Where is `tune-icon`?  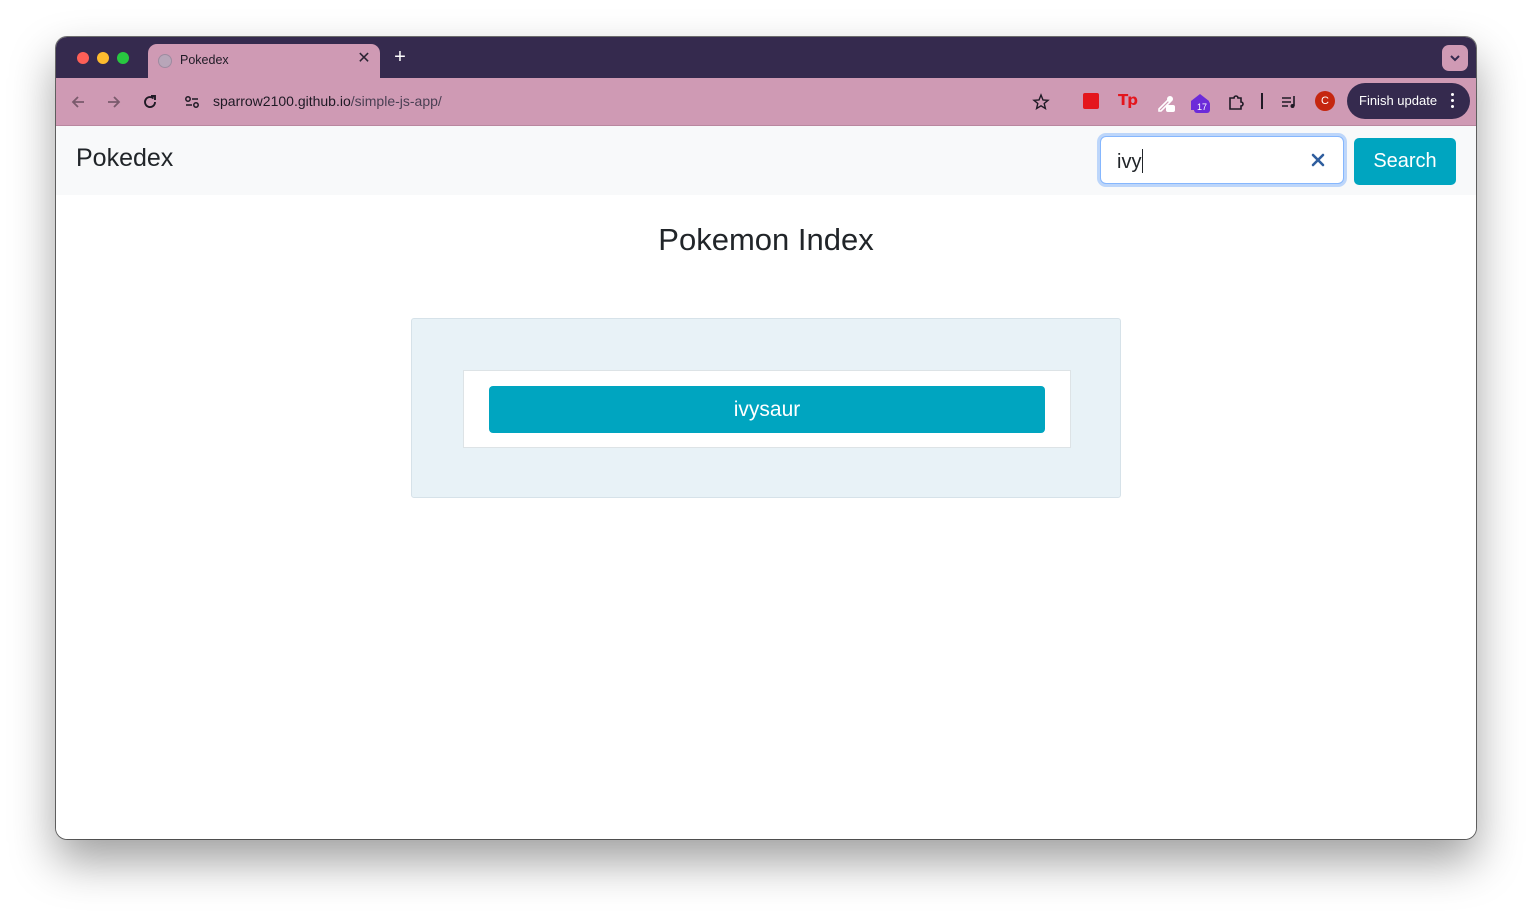 tune-icon is located at coordinates (192, 102).